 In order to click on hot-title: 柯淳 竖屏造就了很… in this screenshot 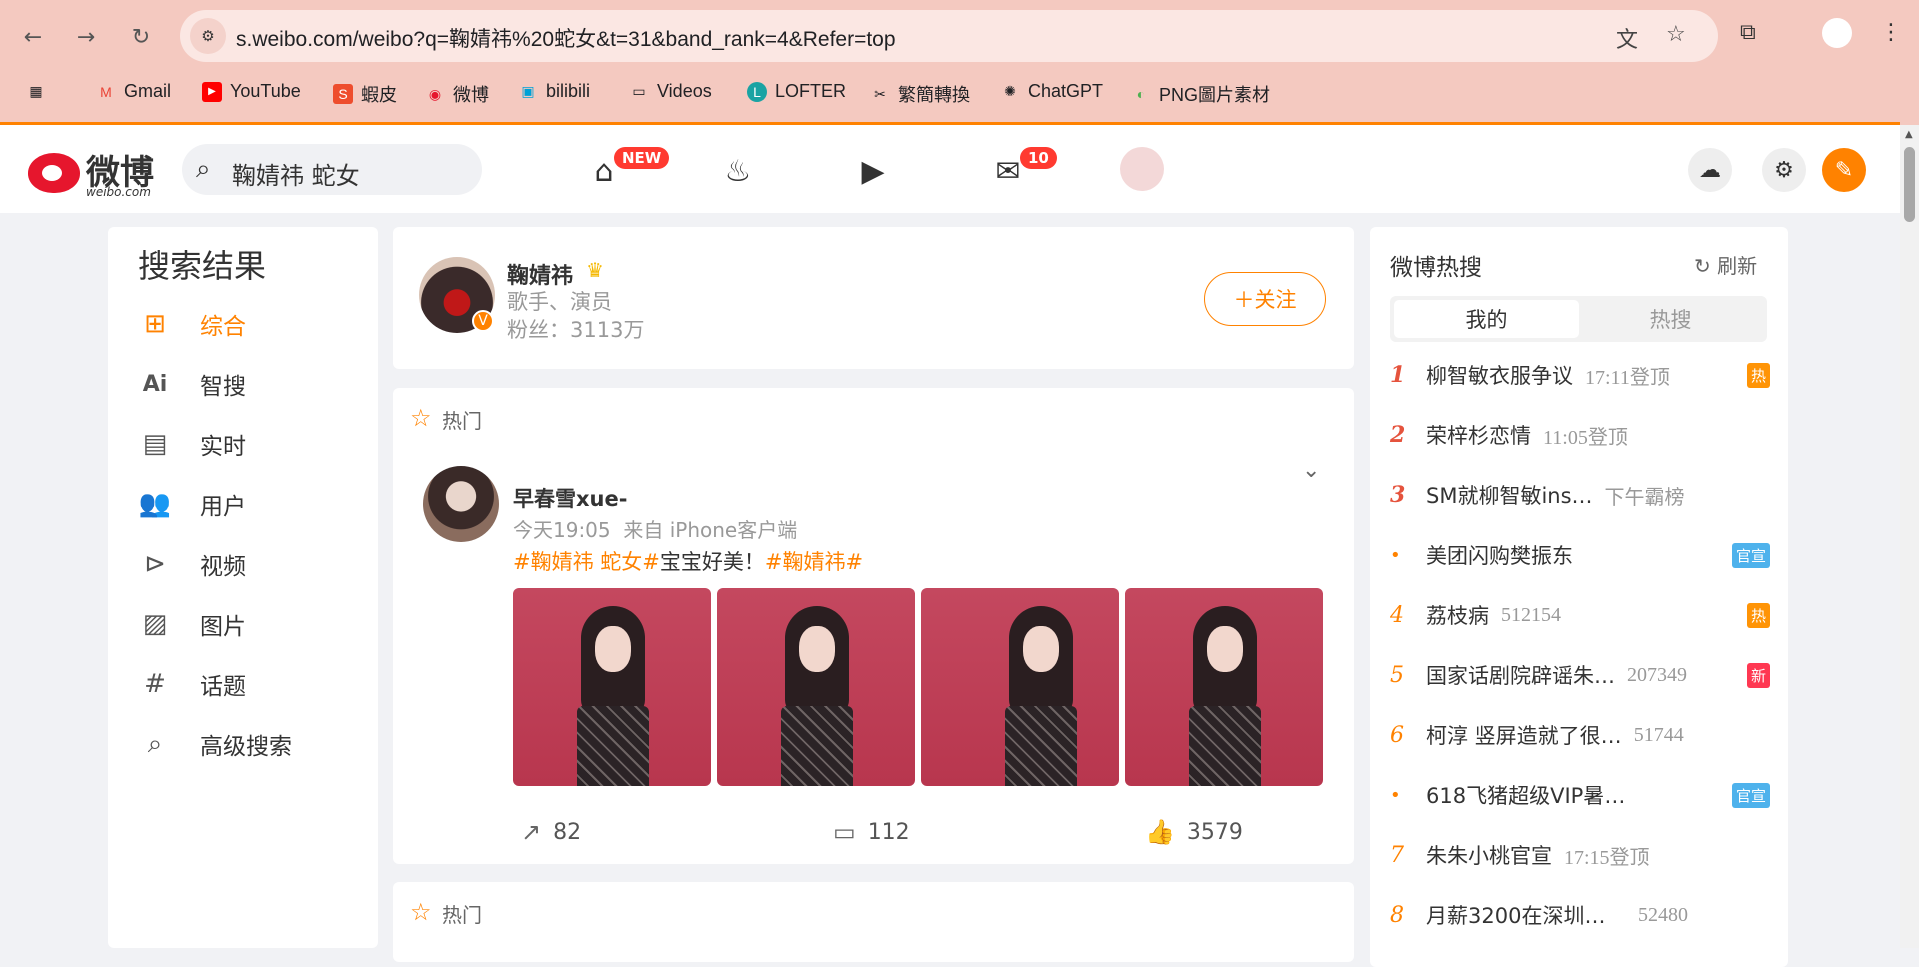, I will do `click(1524, 735)`.